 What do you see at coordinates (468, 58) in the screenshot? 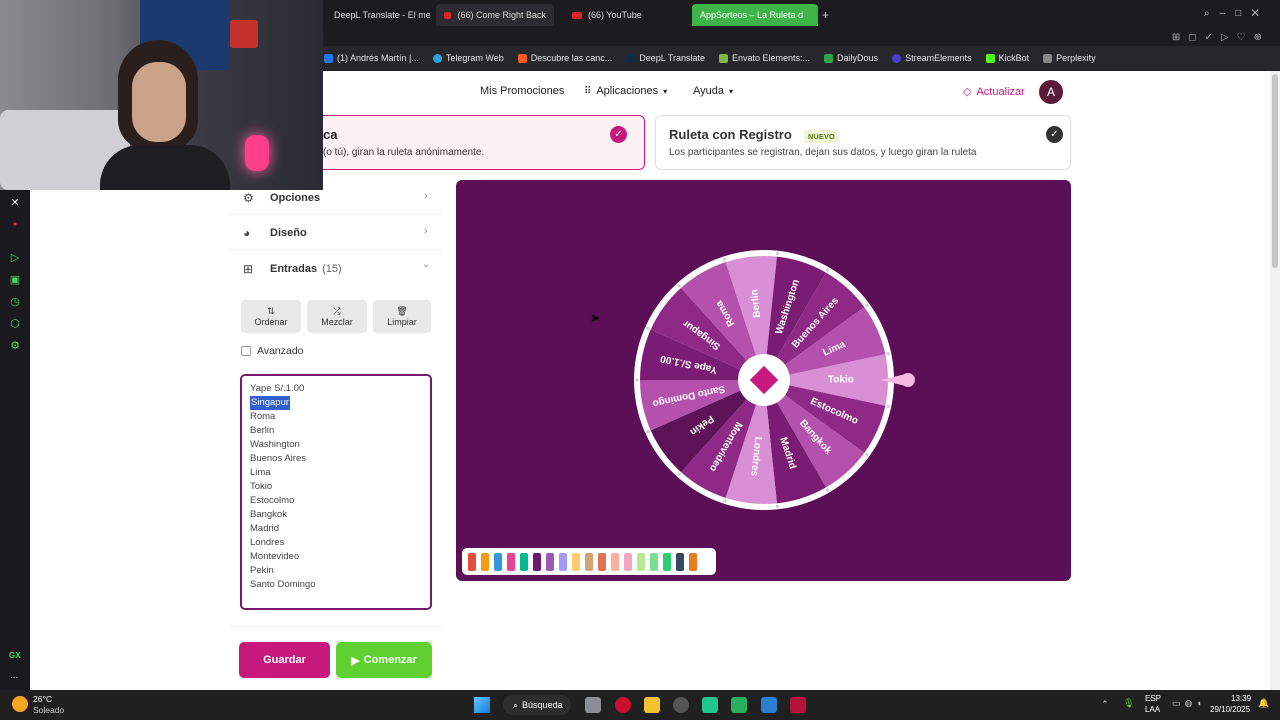
I see `bookmark-item: Telegram Web` at bounding box center [468, 58].